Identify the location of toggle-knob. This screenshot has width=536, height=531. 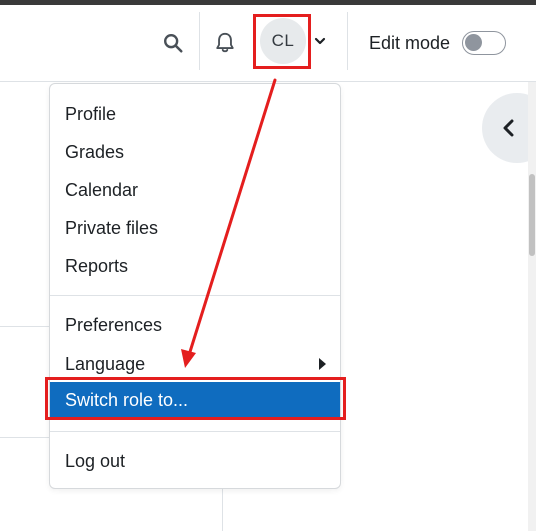
(473, 42).